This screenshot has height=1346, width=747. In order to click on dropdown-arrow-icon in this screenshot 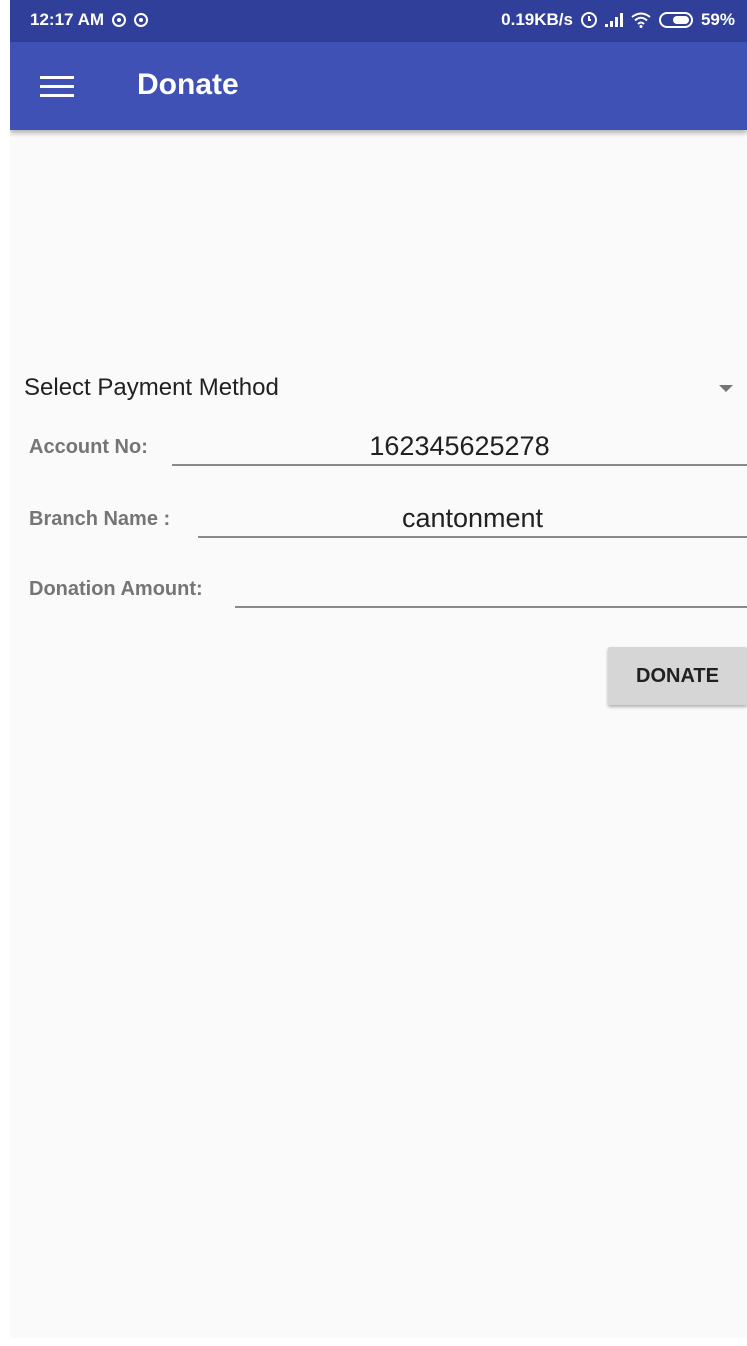, I will do `click(726, 388)`.